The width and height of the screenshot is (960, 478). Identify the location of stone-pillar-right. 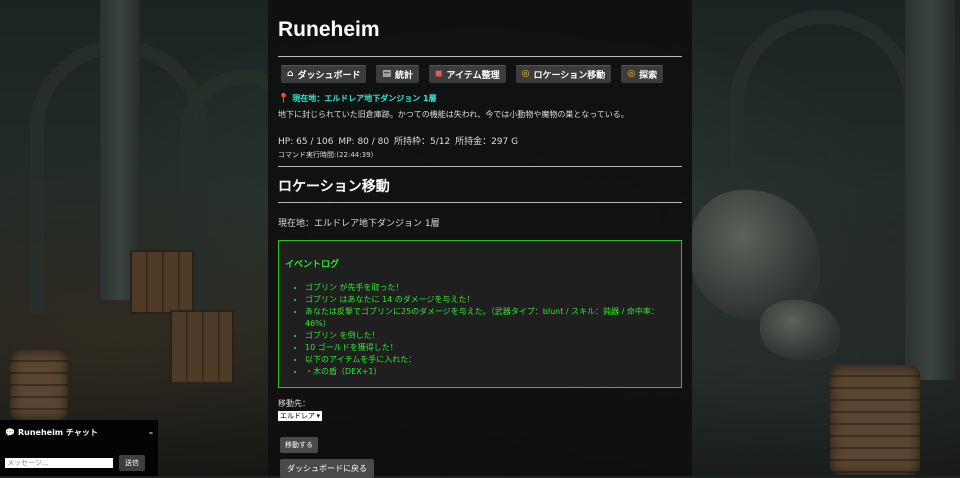
(930, 190).